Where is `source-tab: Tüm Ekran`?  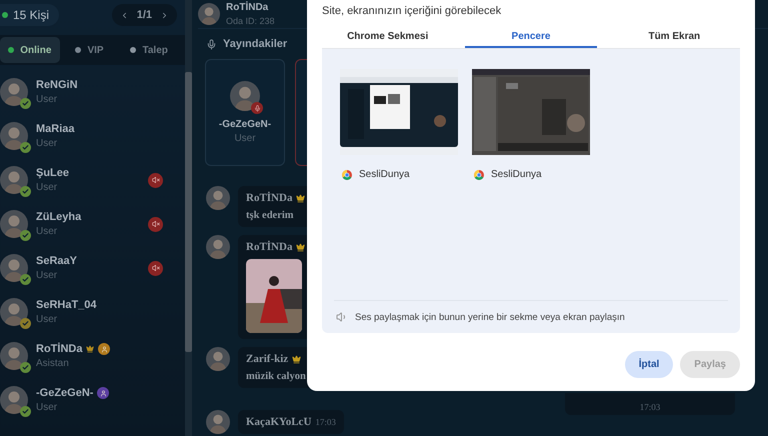
source-tab: Tüm Ekran is located at coordinates (674, 37).